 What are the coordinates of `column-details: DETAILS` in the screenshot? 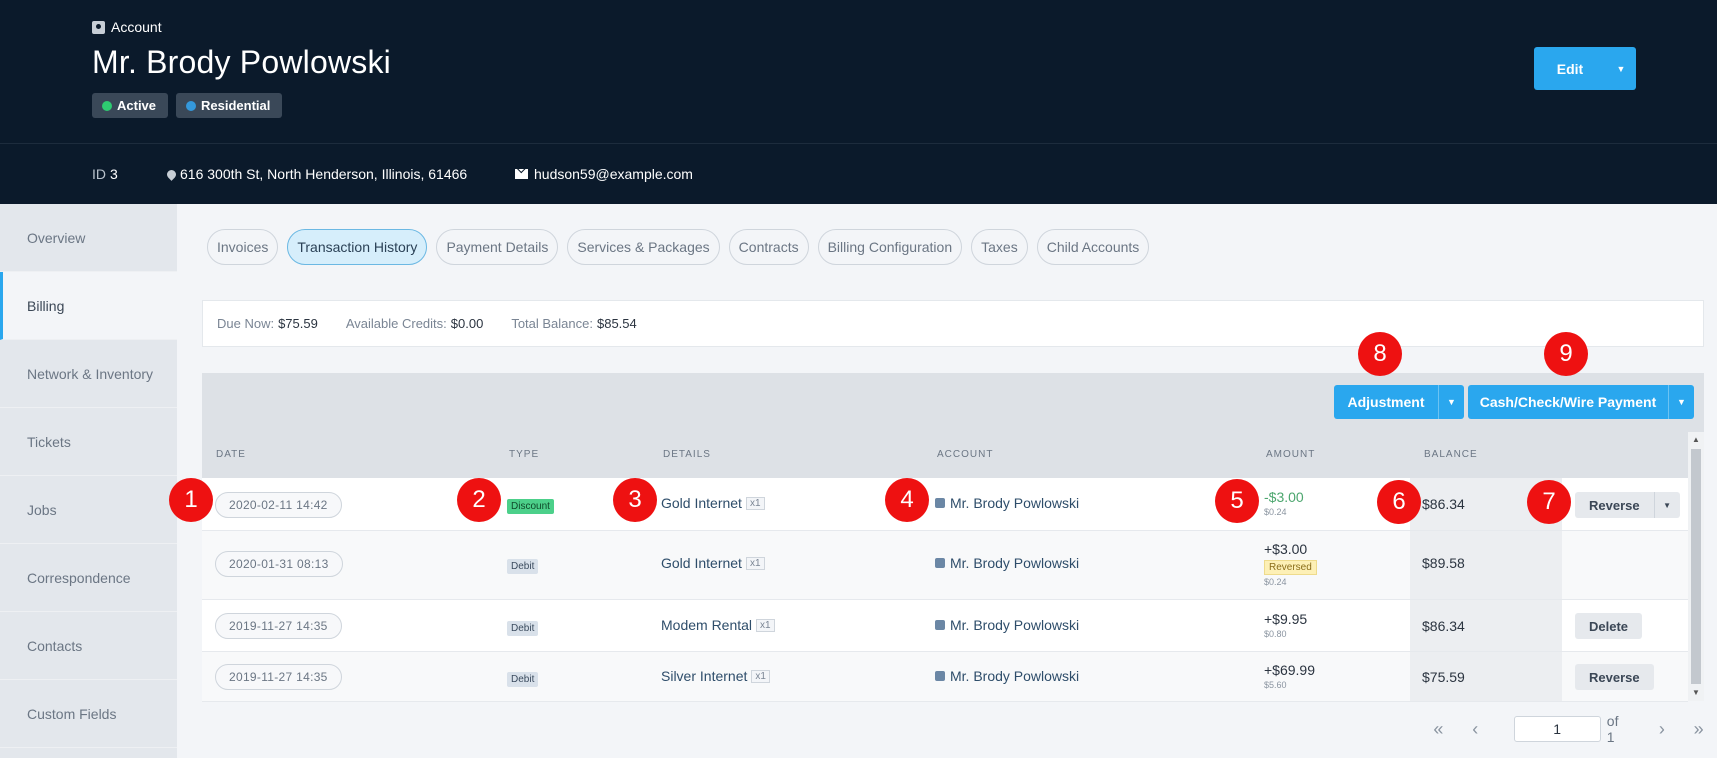 It's located at (687, 454).